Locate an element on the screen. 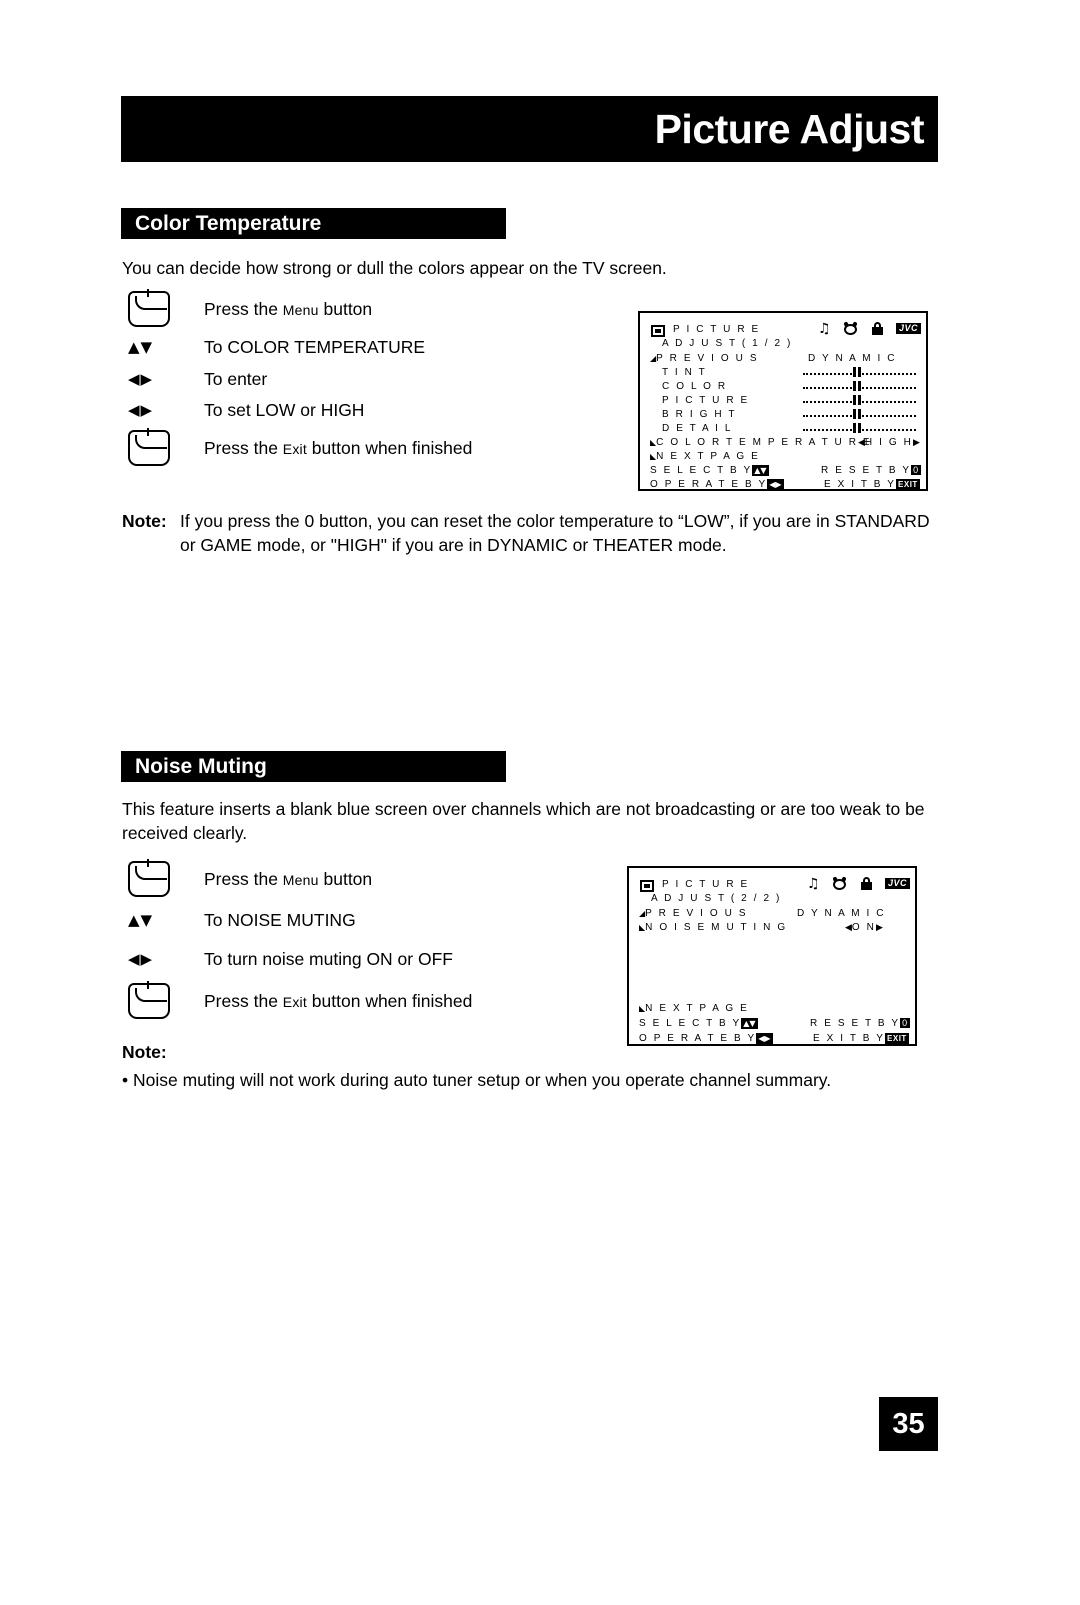  osd-reset-value: 0 is located at coordinates (916, 470).